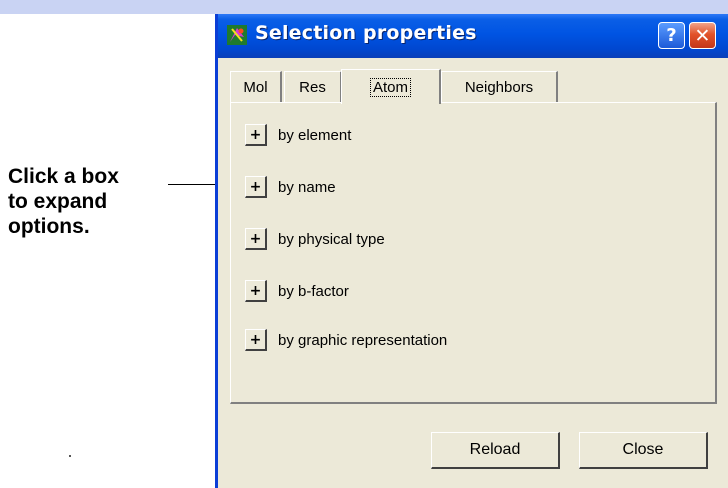 The height and width of the screenshot is (488, 728). I want to click on tab-atom: Atom, so click(391, 86).